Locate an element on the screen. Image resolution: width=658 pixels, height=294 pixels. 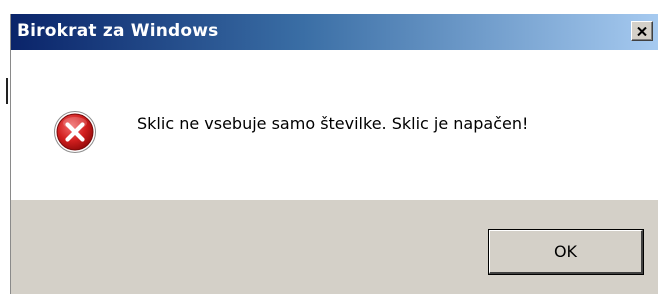
title-bar: Birokrat za Windows is located at coordinates (334, 32).